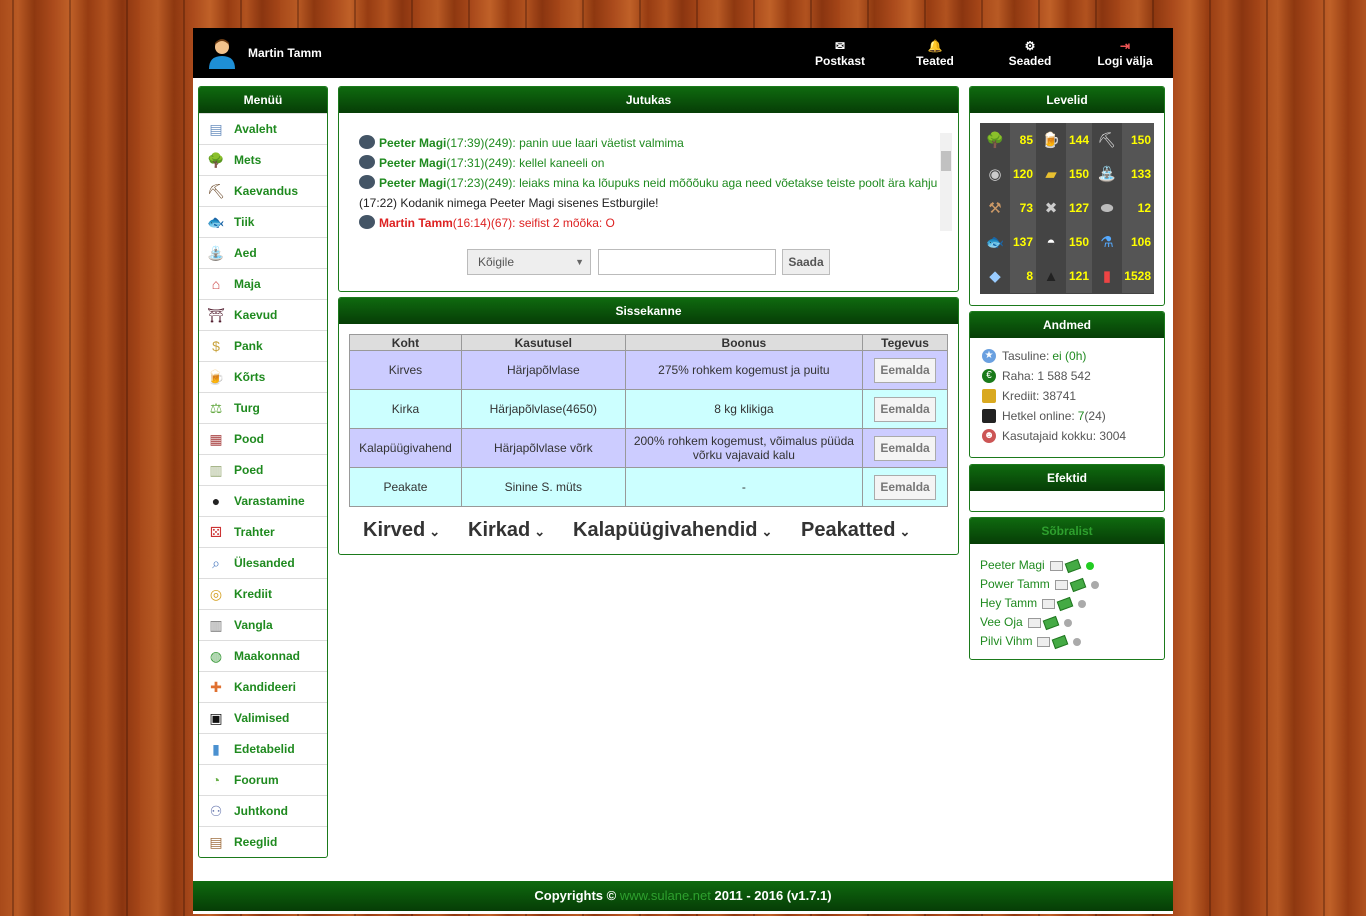 The width and height of the screenshot is (1366, 916). What do you see at coordinates (263, 686) in the screenshot?
I see `sidebar-item-kandideeri: ✚ Kandideeri` at bounding box center [263, 686].